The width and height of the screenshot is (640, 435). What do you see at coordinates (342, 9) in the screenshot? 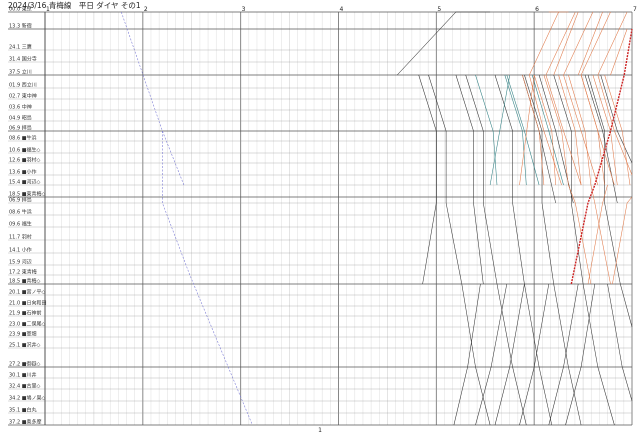
I see `hour-label: 4` at bounding box center [342, 9].